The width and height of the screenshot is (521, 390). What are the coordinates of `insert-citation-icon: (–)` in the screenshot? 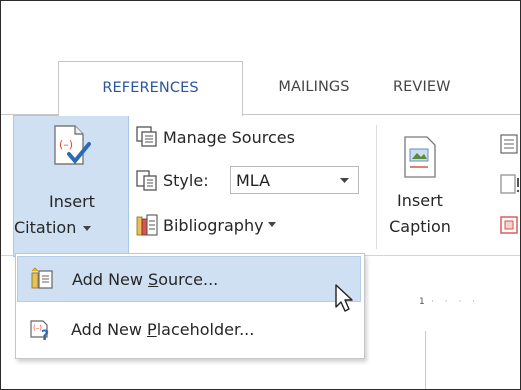 It's located at (72, 145).